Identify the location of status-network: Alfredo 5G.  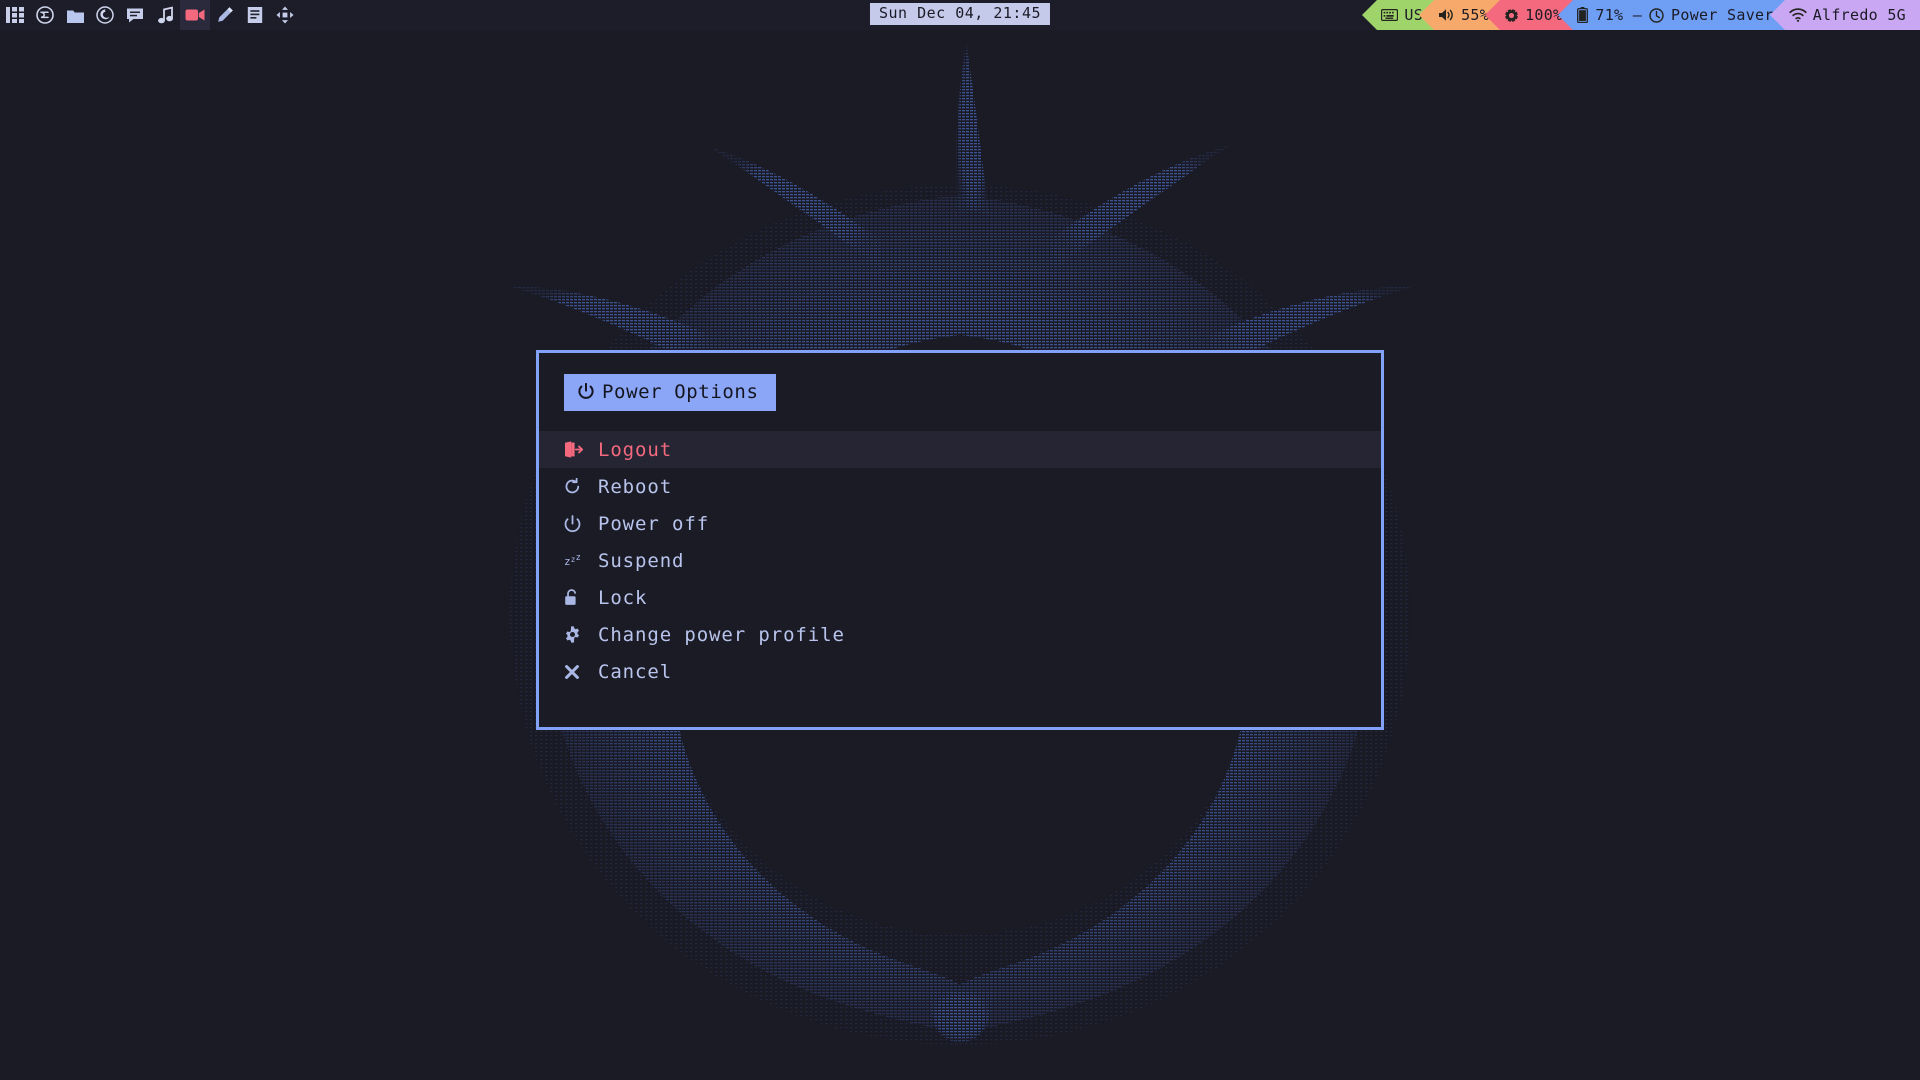
(1844, 15).